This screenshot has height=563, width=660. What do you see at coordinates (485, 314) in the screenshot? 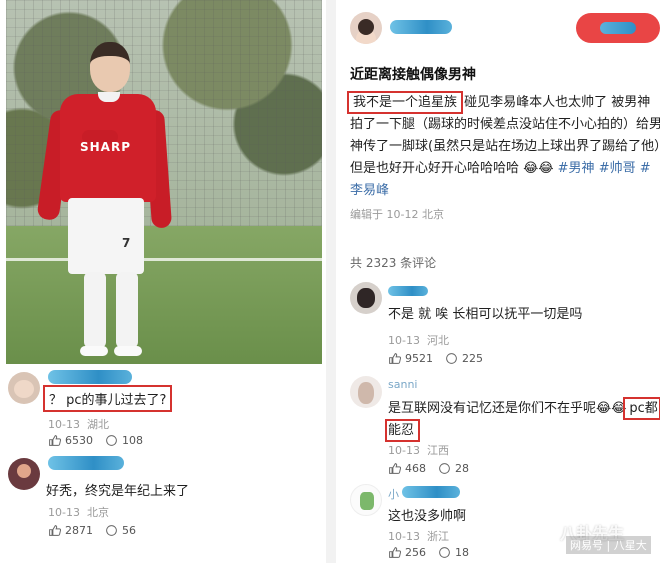
I see `comment-text: 不是 就 唉 长相可以抚平一切是吗` at bounding box center [485, 314].